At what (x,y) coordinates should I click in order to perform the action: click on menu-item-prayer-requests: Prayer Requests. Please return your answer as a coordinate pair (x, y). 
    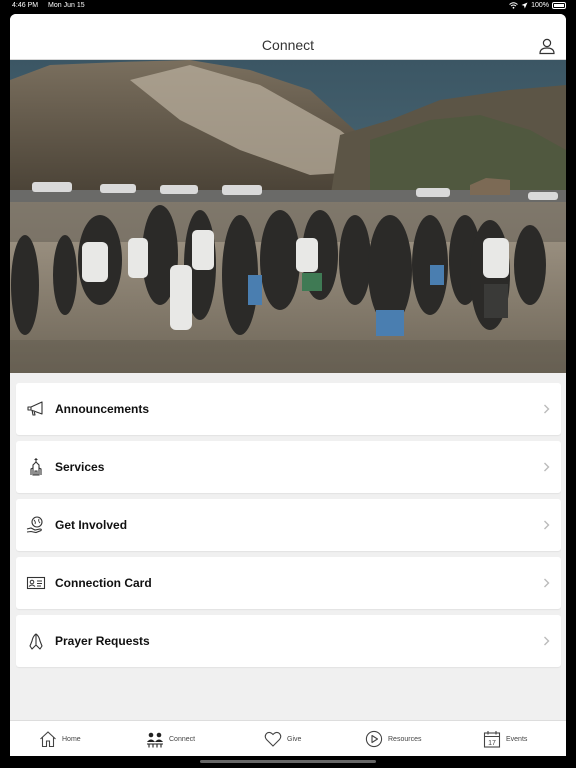
    Looking at the image, I should click on (288, 641).